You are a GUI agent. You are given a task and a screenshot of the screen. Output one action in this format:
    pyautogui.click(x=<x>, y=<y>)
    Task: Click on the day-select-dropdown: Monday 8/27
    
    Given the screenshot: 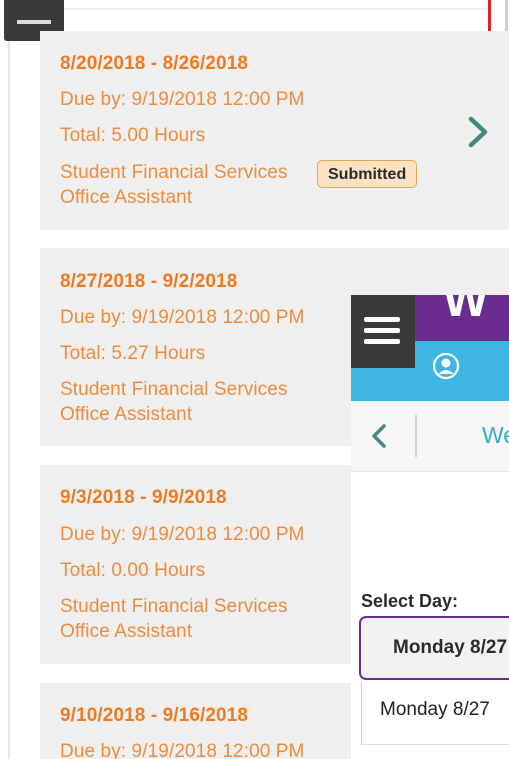 What is the action you would take?
    pyautogui.click(x=434, y=648)
    